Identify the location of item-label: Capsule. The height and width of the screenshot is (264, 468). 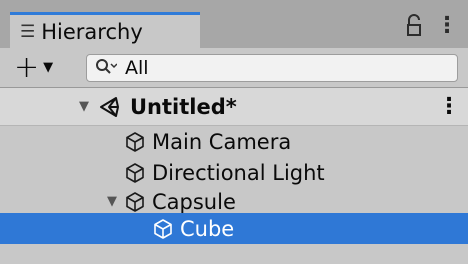
(194, 201).